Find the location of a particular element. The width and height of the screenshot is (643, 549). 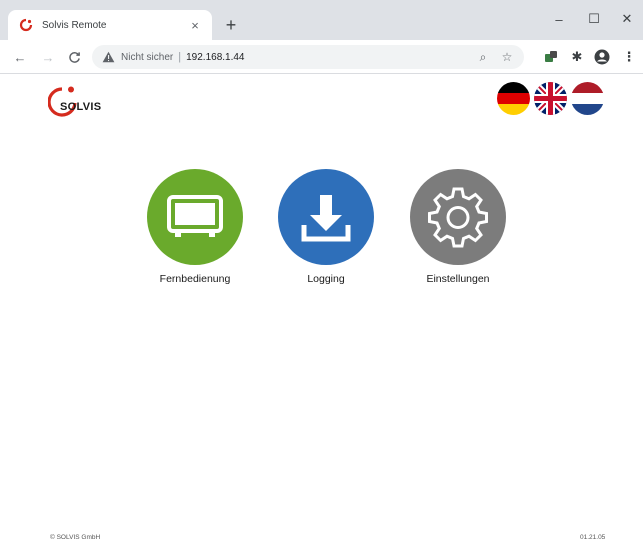

star-icon: ☆ is located at coordinates (507, 57).